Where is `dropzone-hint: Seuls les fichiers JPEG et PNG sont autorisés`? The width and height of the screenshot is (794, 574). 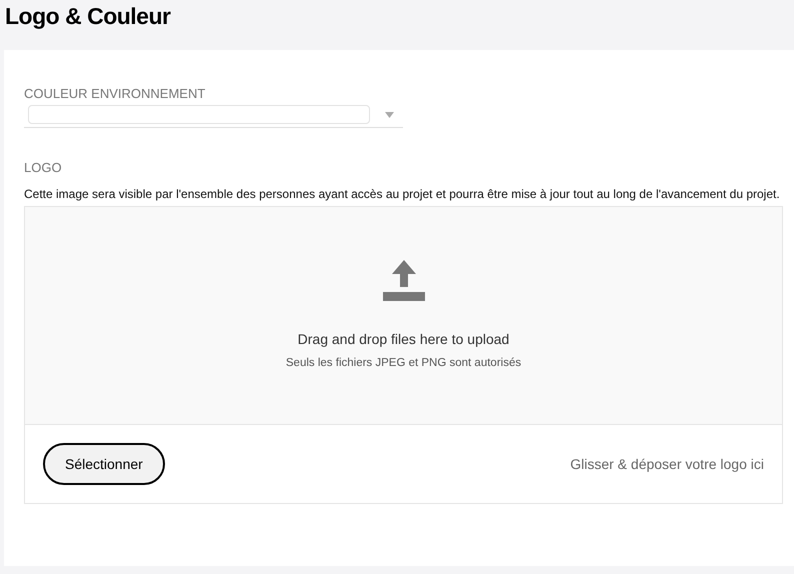 dropzone-hint: Seuls les fichiers JPEG et PNG sont autorisés is located at coordinates (404, 363).